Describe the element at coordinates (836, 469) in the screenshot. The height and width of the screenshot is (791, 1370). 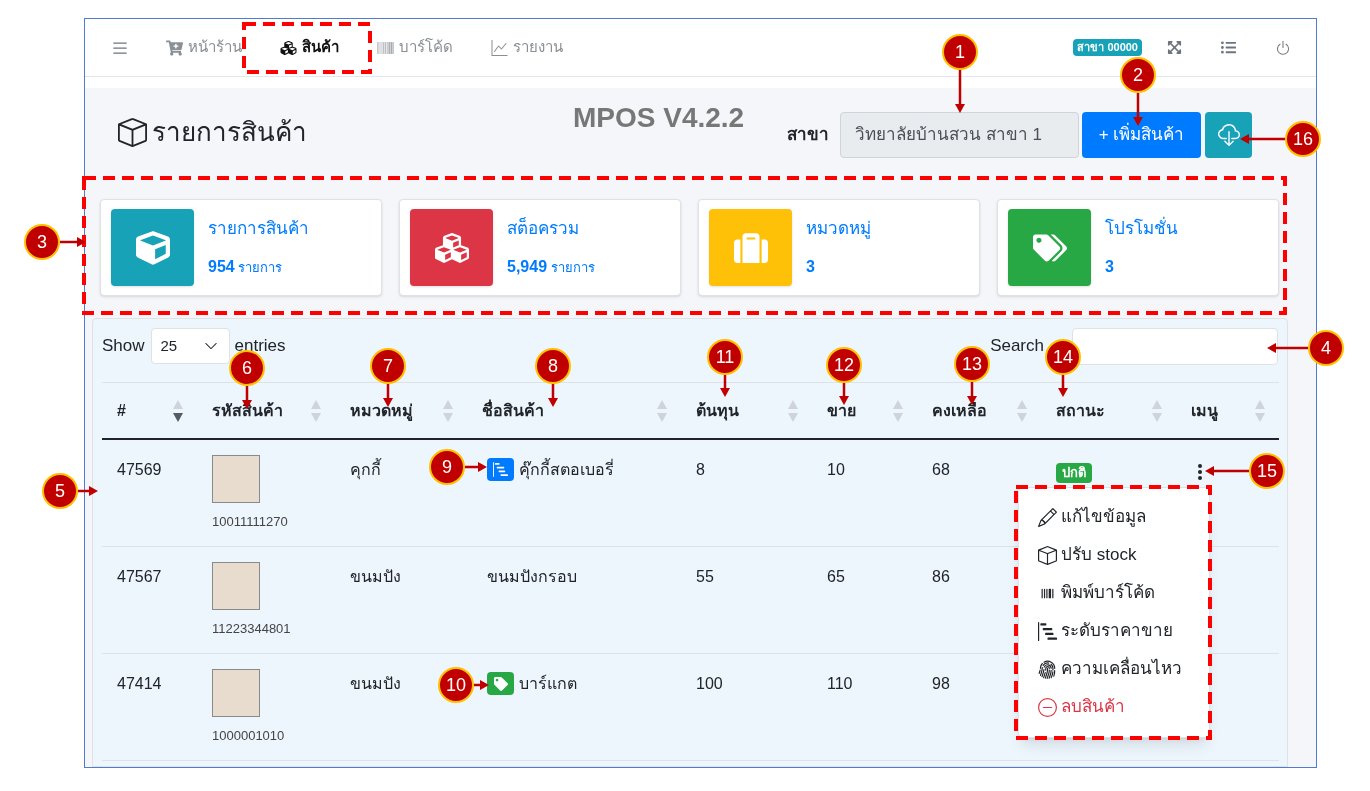
I see `sell-price: 10` at that location.